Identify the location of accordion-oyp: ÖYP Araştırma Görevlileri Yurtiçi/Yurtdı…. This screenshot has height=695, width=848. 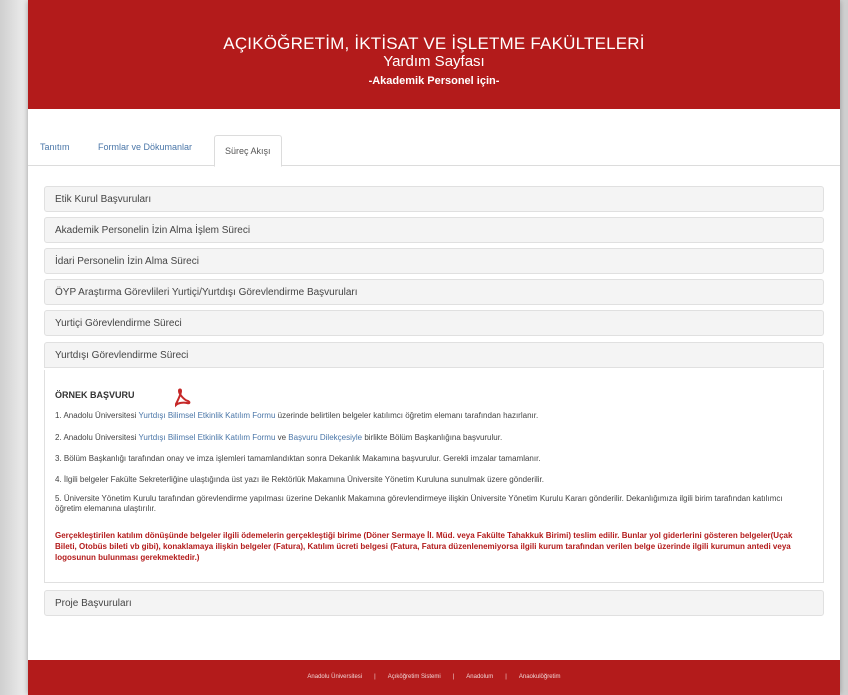
(434, 292).